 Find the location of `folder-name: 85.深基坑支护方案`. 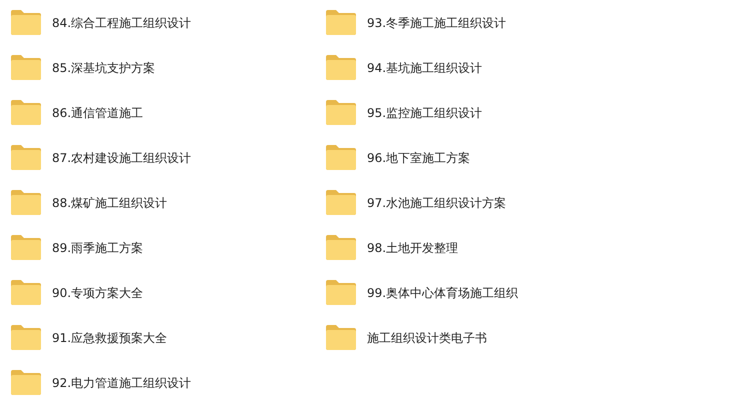

folder-name: 85.深基坑支护方案 is located at coordinates (104, 67).